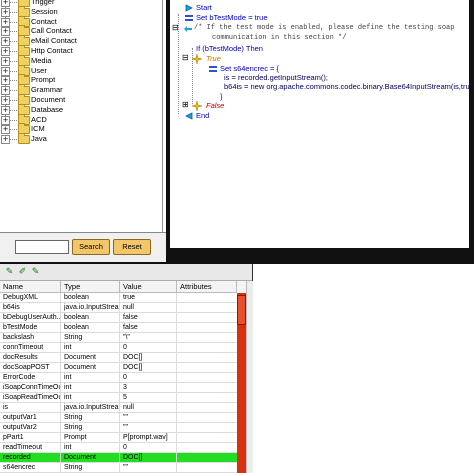  Describe the element at coordinates (44, 21) in the screenshot. I see `tree-item-label: Contact` at that location.